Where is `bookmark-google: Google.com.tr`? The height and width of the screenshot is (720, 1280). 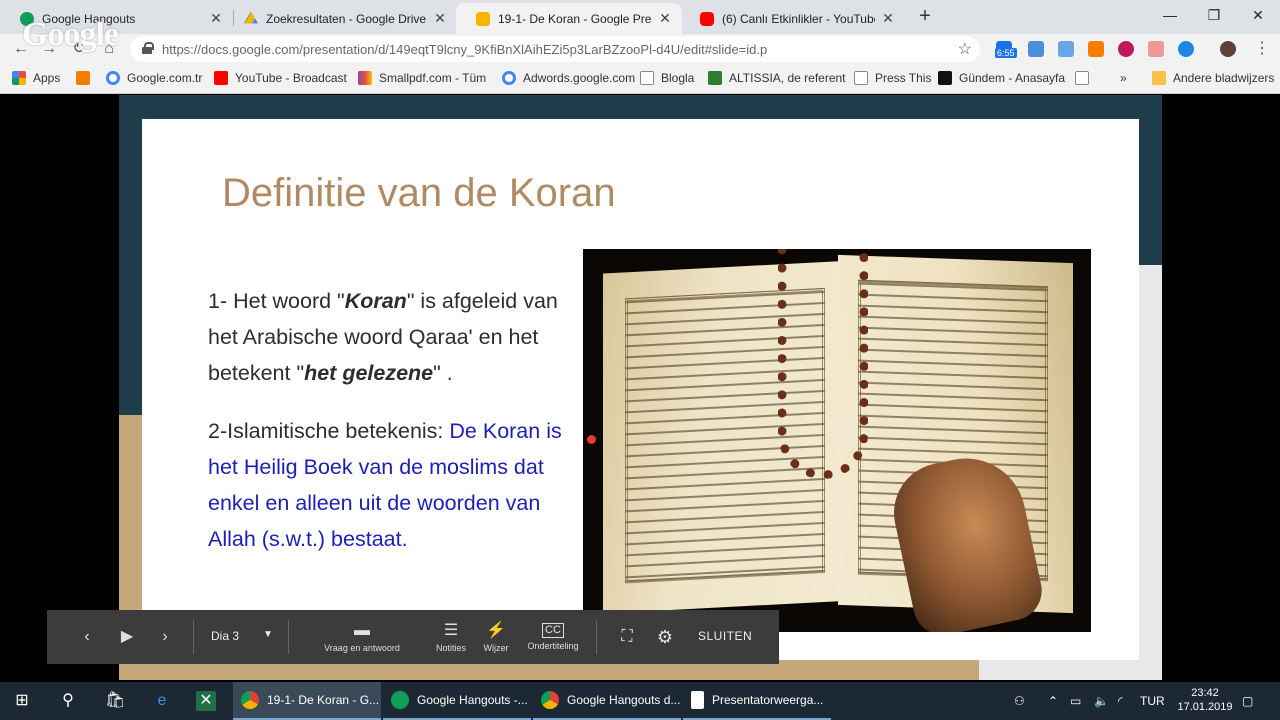 bookmark-google: Google.com.tr is located at coordinates (154, 78).